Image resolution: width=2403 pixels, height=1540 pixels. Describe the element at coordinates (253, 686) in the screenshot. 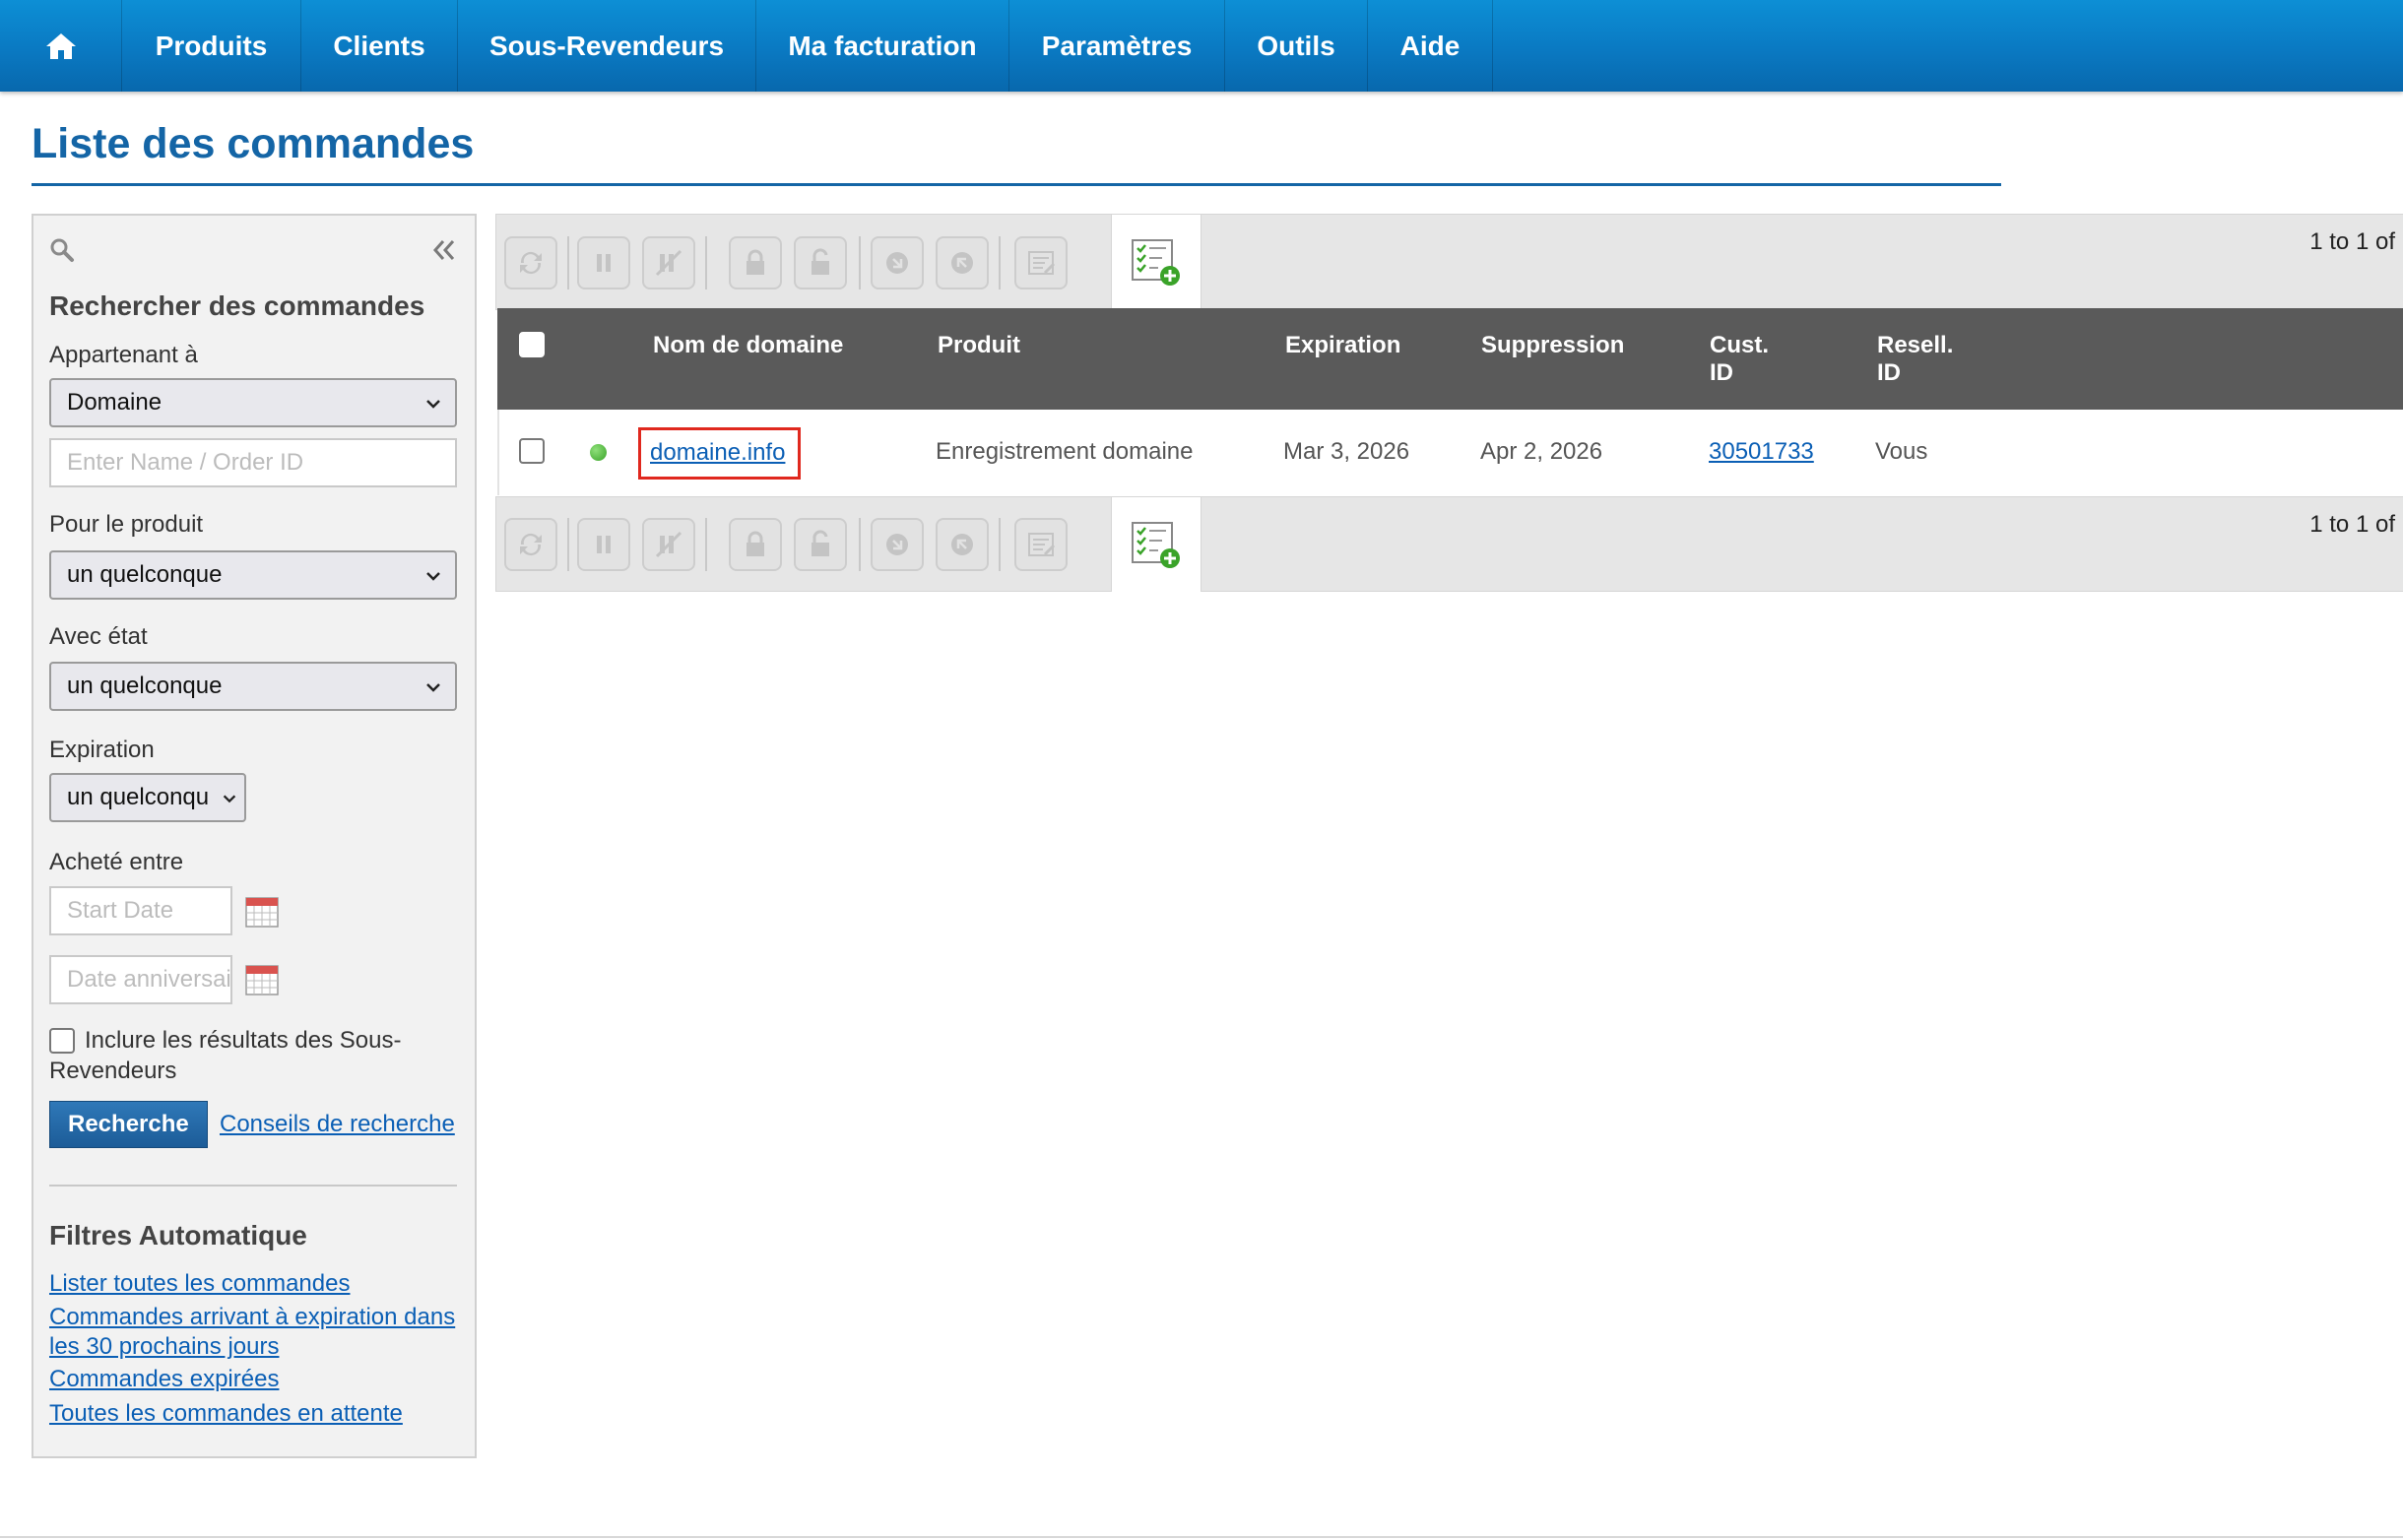

I see `state-select: un quelconque` at that location.